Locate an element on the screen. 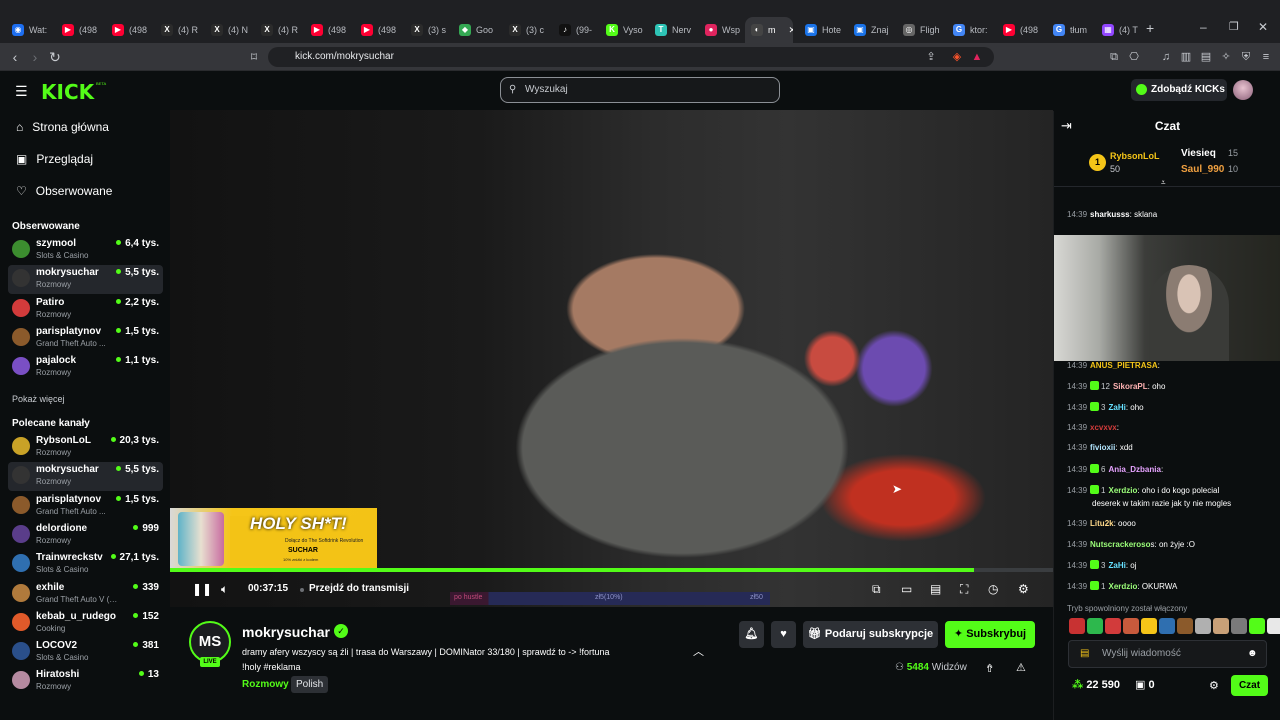 The width and height of the screenshot is (1280, 720). url-field: kick.com/mokrysuchar is located at coordinates (631, 57).